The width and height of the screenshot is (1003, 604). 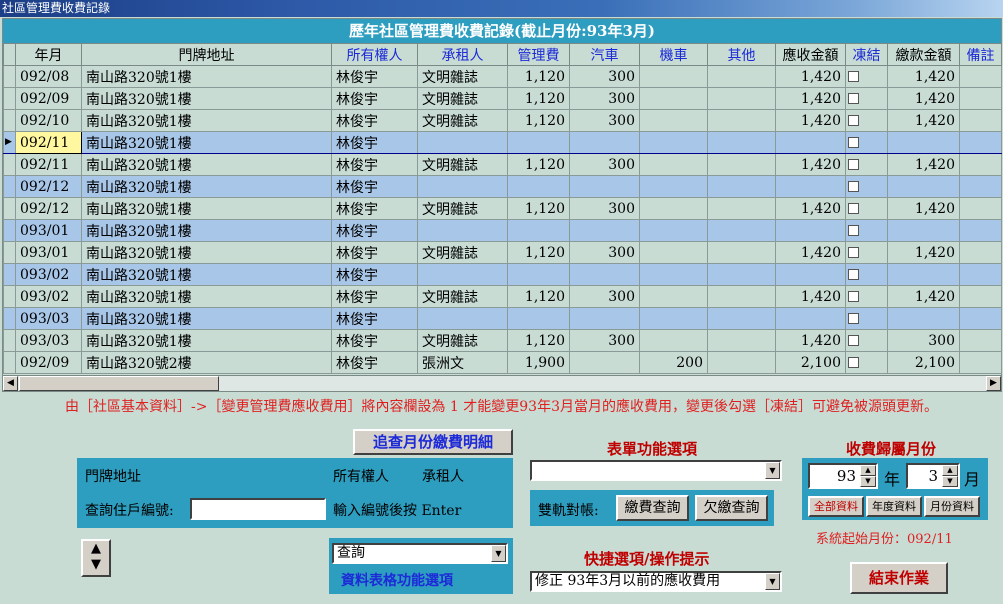 I want to click on col-header-car: 汽車, so click(x=604, y=54).